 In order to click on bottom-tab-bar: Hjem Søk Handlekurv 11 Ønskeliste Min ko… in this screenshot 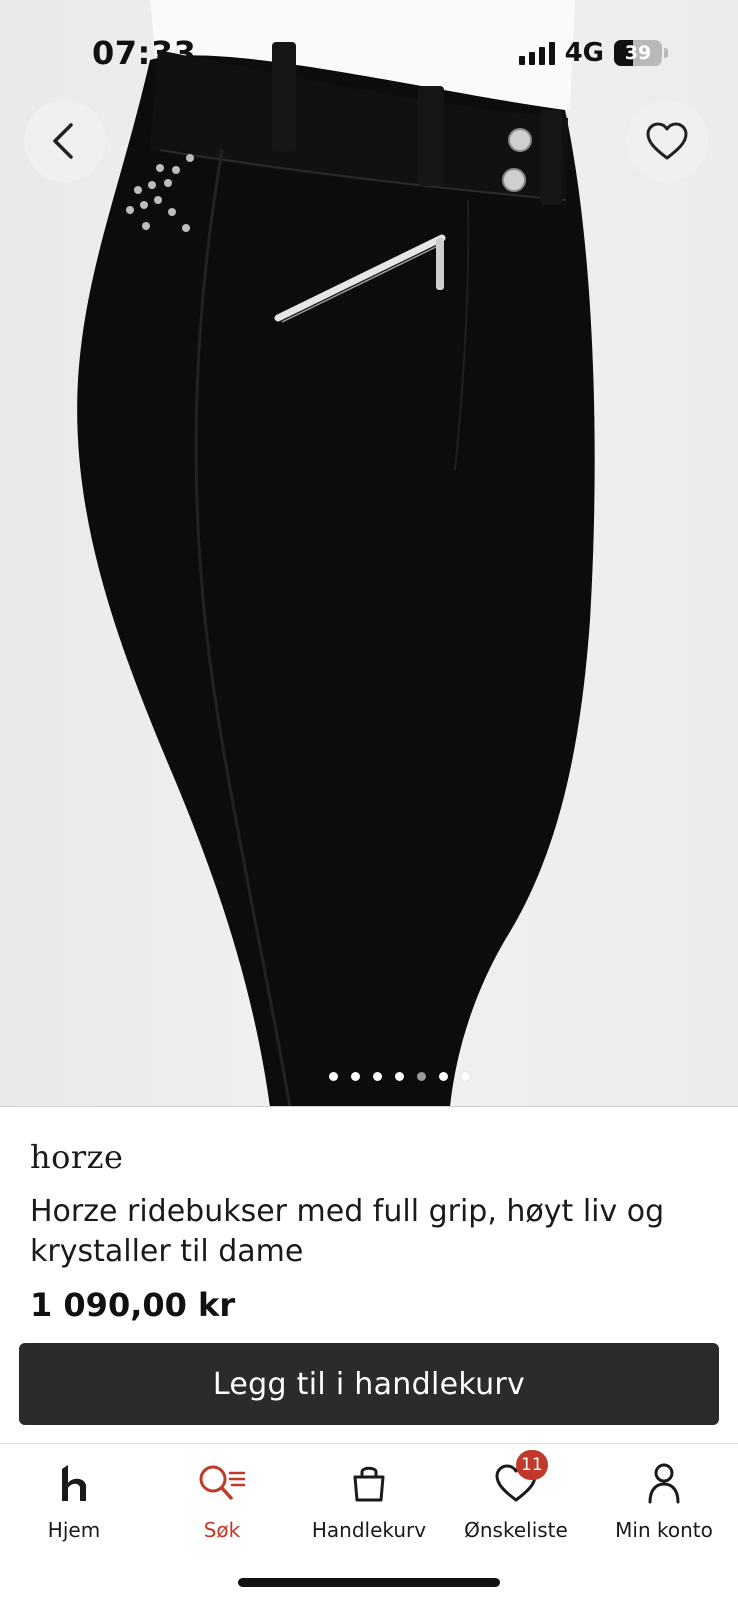, I will do `click(369, 1521)`.